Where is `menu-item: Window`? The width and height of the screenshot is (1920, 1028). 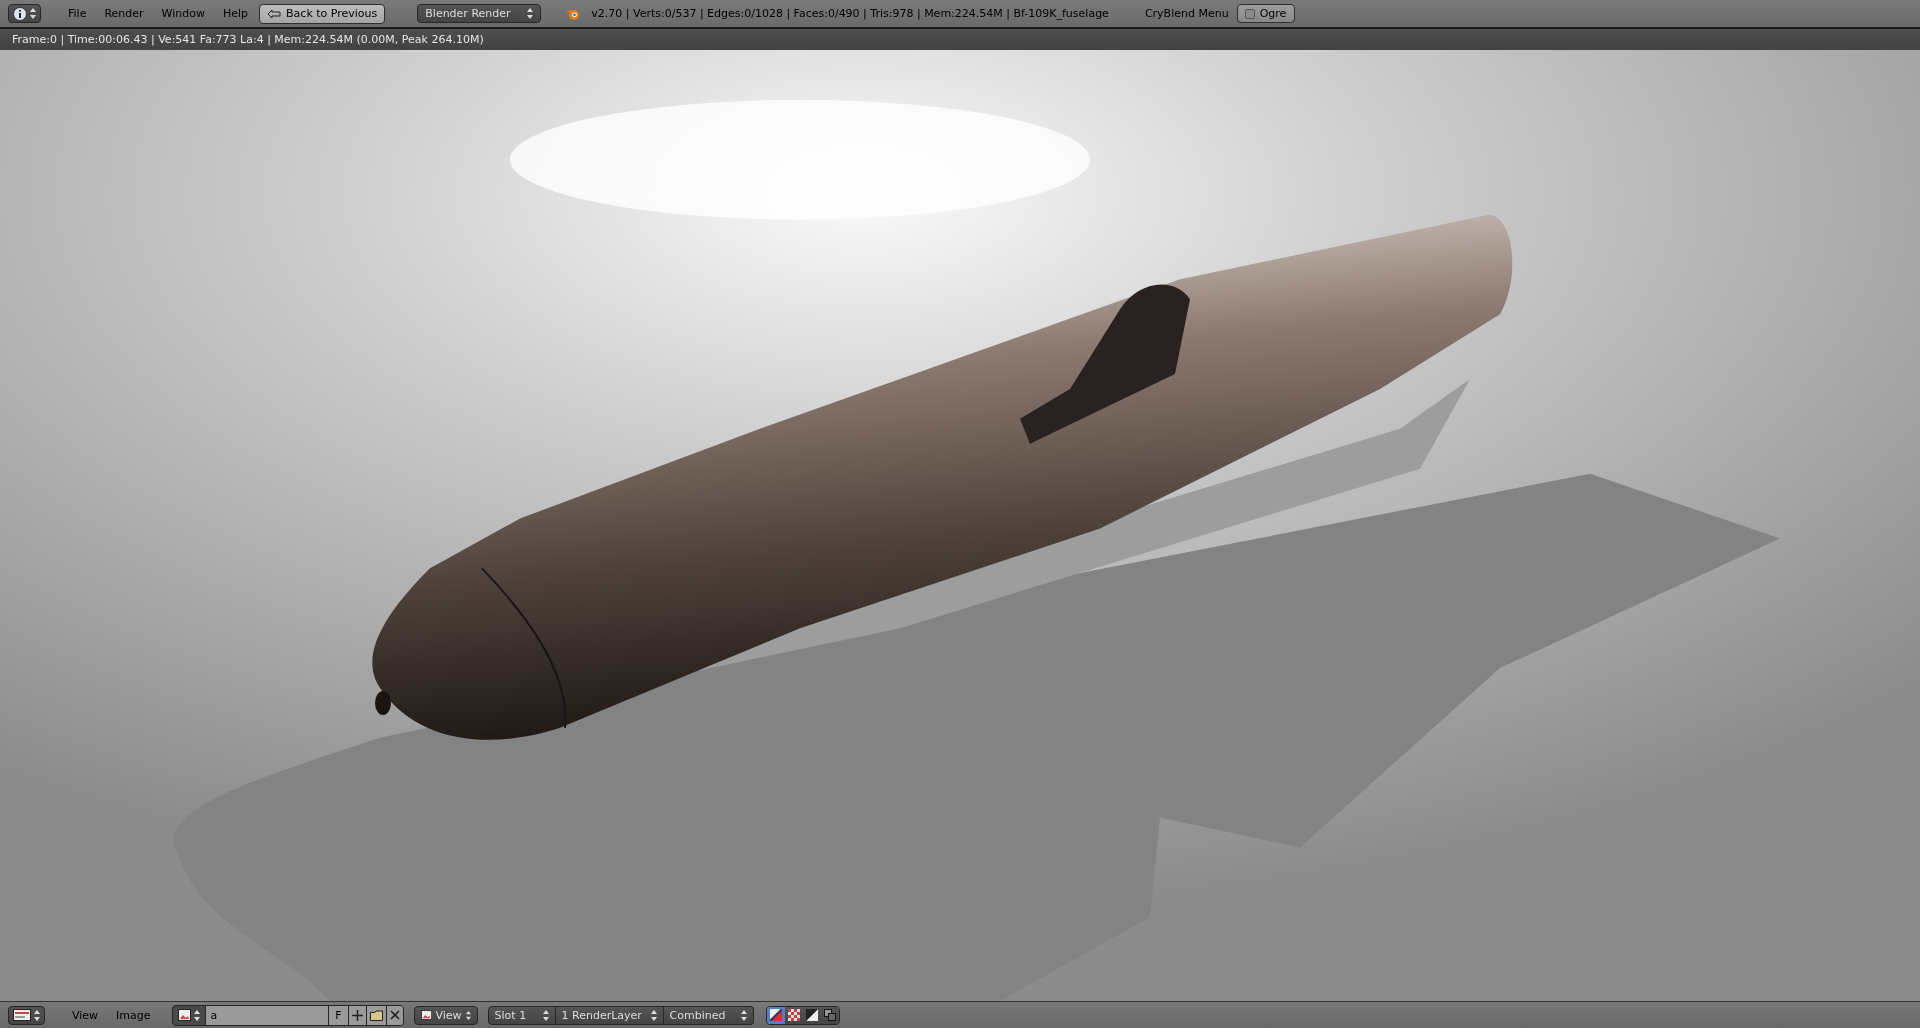
menu-item: Window is located at coordinates (183, 13).